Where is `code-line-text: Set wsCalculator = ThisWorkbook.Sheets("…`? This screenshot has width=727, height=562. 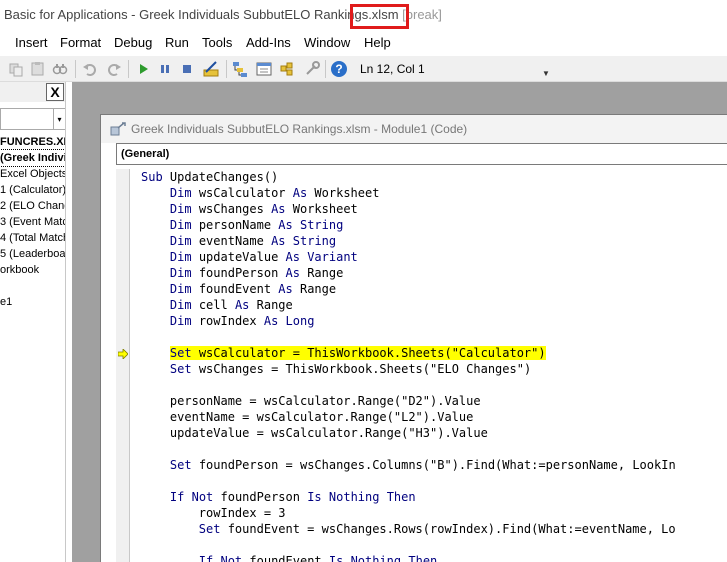 code-line-text: Set wsCalculator = ThisWorkbook.Sheets("… is located at coordinates (357, 353).